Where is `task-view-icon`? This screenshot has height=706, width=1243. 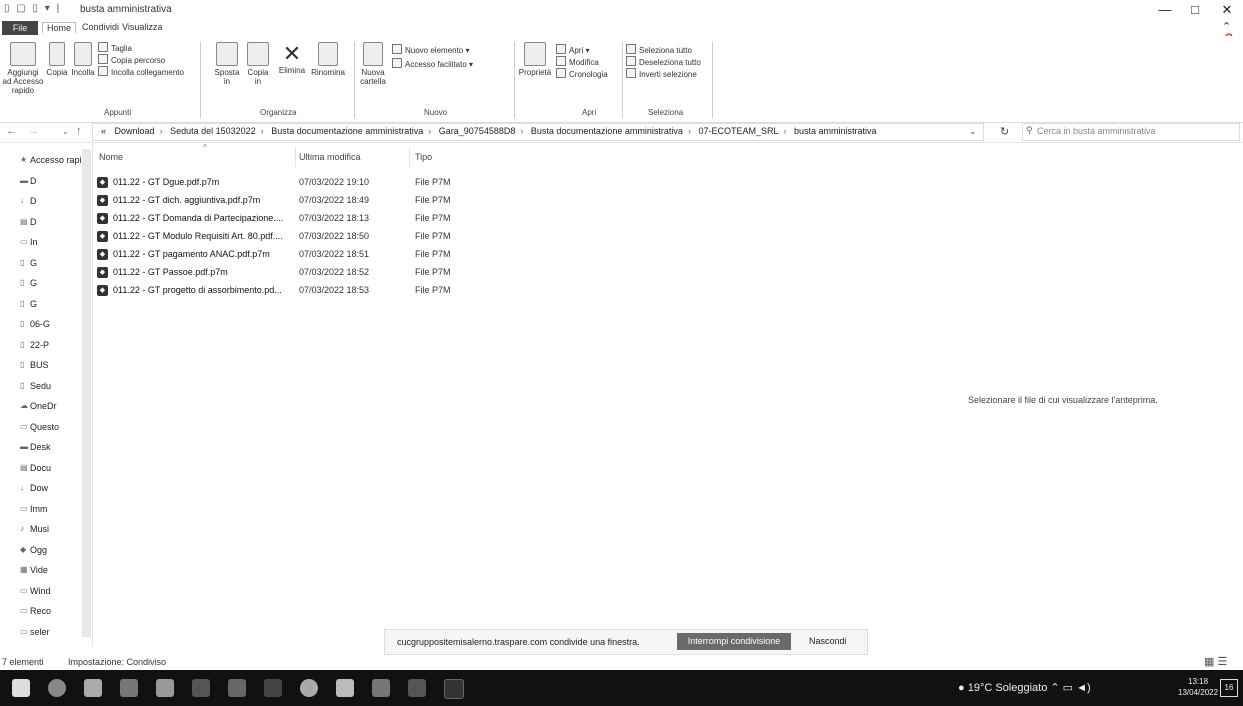
task-view-icon is located at coordinates (93, 688).